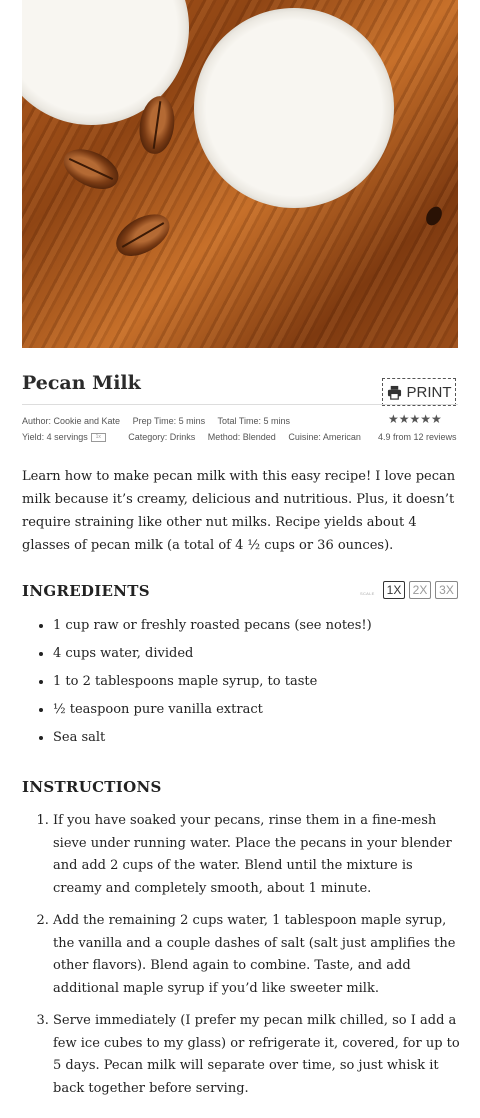  I want to click on method: Method: Blended, so click(241, 437).